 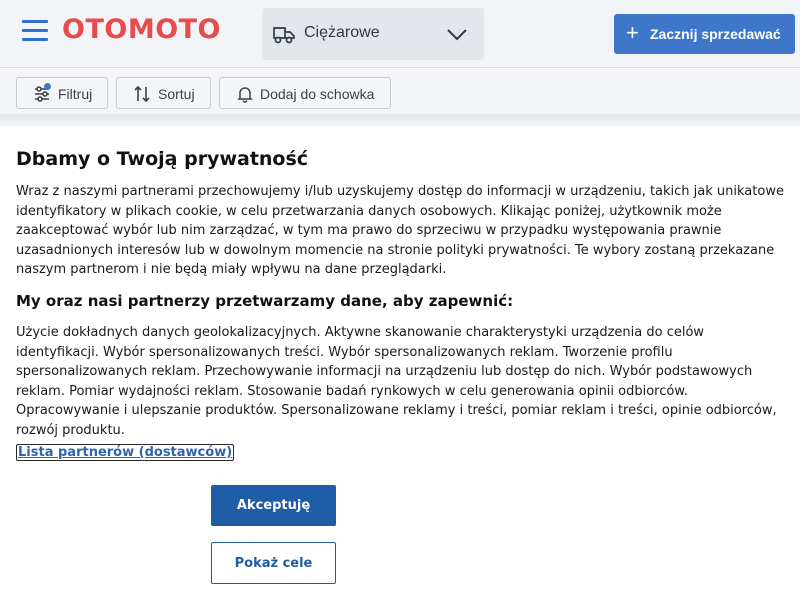 What do you see at coordinates (176, 94) in the screenshot?
I see `sort-label: Sortuj` at bounding box center [176, 94].